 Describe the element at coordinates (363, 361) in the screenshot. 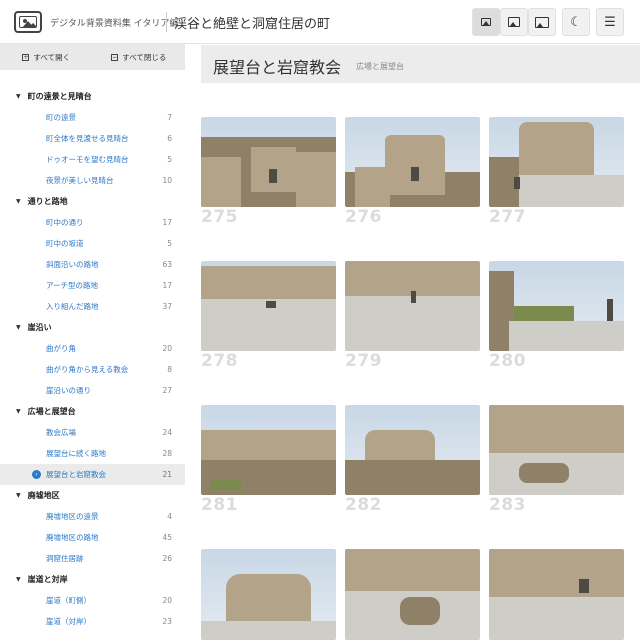

I see `photo-number: 279` at that location.